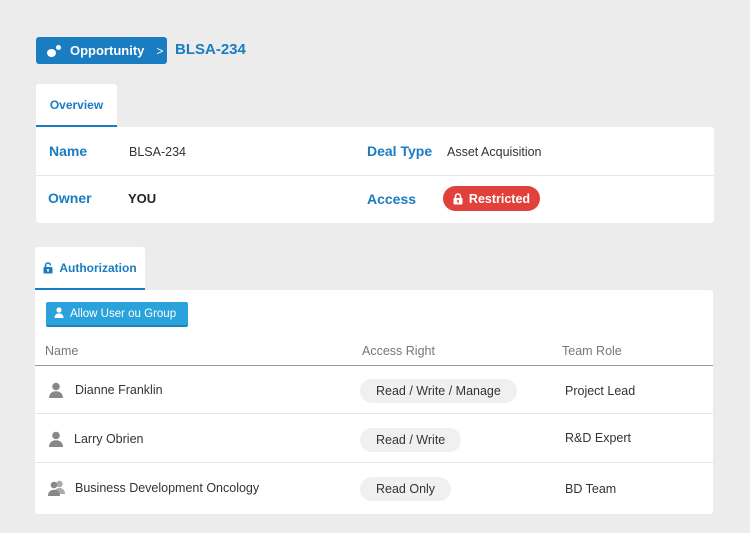 The image size is (750, 533). I want to click on access-right-pill: Read / Write, so click(411, 440).